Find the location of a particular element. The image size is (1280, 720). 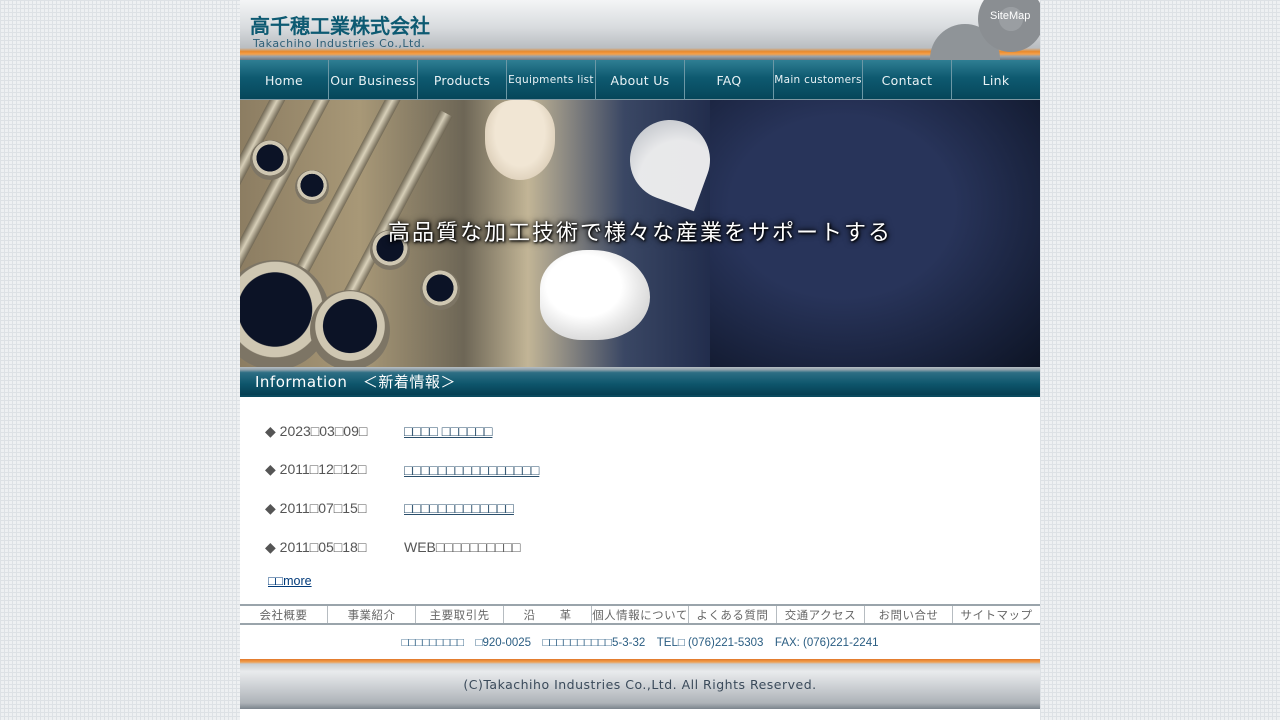

information-heading: Information ＜新着情報＞ is located at coordinates (640, 382).